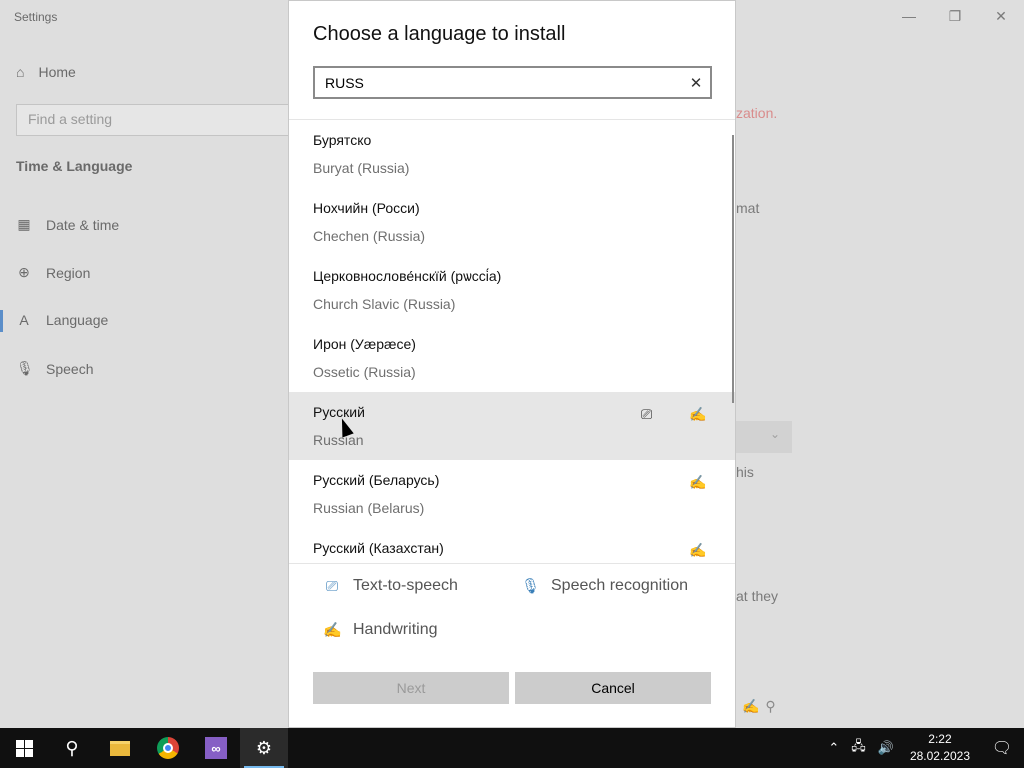 The width and height of the screenshot is (1024, 768). What do you see at coordinates (57, 72) in the screenshot?
I see `sidebar-home-label: Home` at bounding box center [57, 72].